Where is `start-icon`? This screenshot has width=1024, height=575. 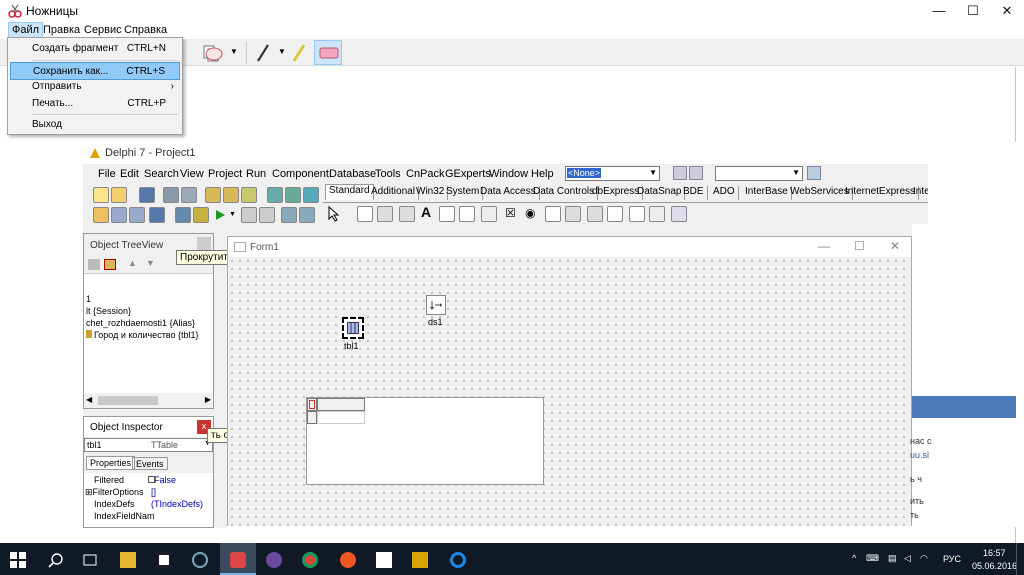 start-icon is located at coordinates (18, 560).